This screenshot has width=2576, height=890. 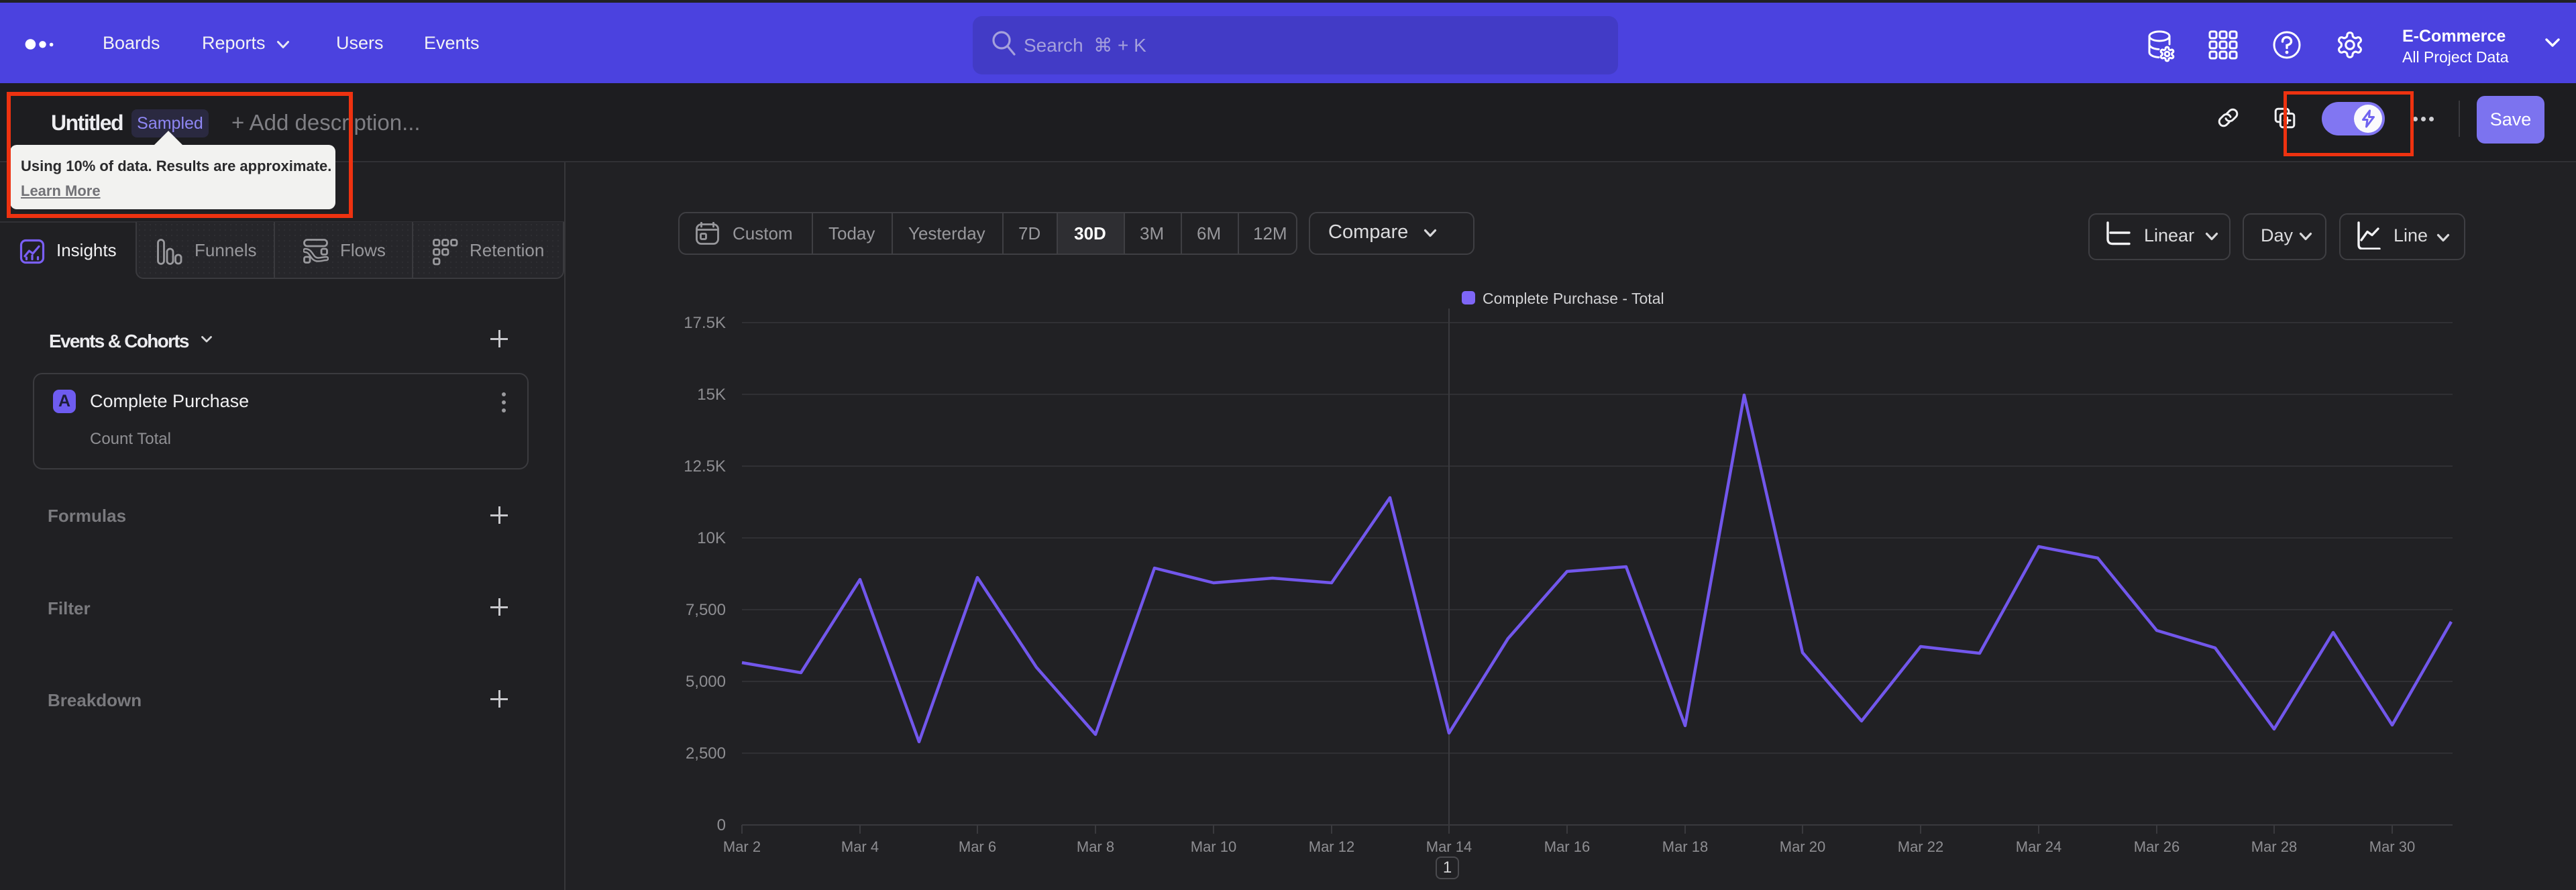 I want to click on svg-text: 12.5K, so click(x=705, y=466).